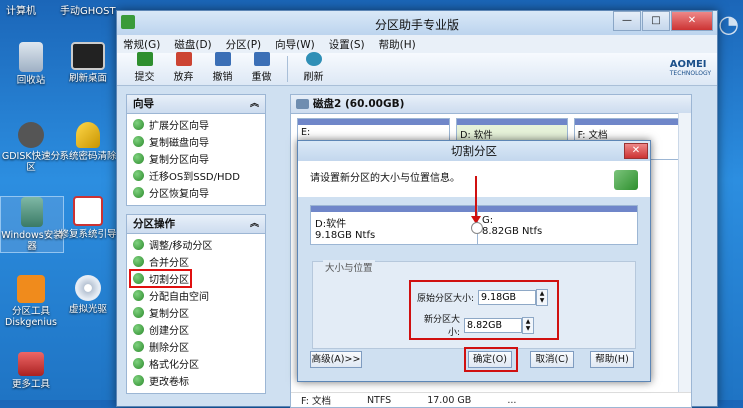  What do you see at coordinates (32, 224) in the screenshot?
I see `desktop-icon-windows-installer: Windows安装器` at bounding box center [32, 224].